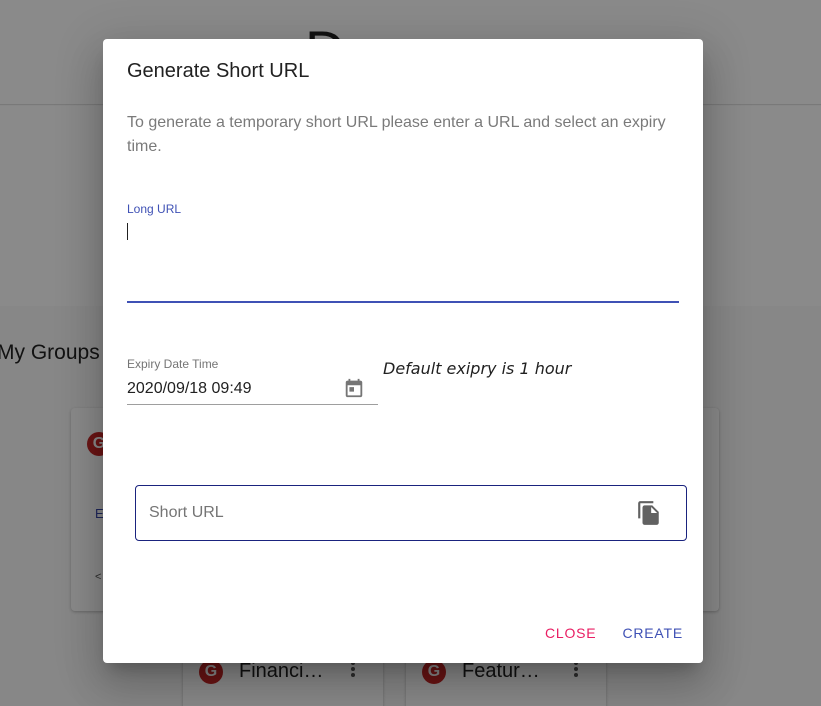 This screenshot has width=821, height=706. What do you see at coordinates (218, 71) in the screenshot?
I see `dialog-title: Generate Short URL` at bounding box center [218, 71].